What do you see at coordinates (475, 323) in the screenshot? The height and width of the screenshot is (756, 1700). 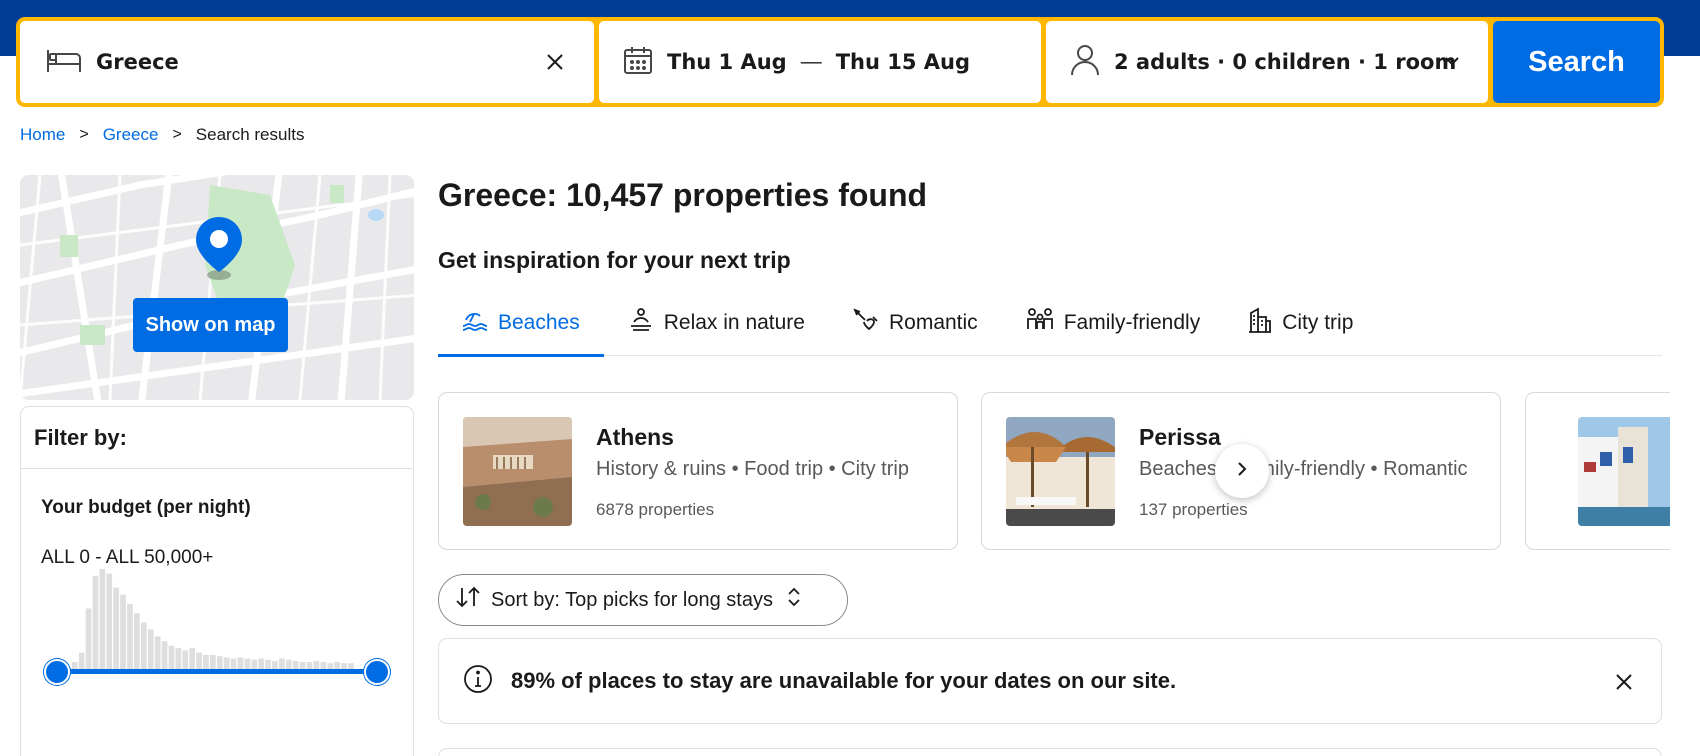 I see `beach-icon` at bounding box center [475, 323].